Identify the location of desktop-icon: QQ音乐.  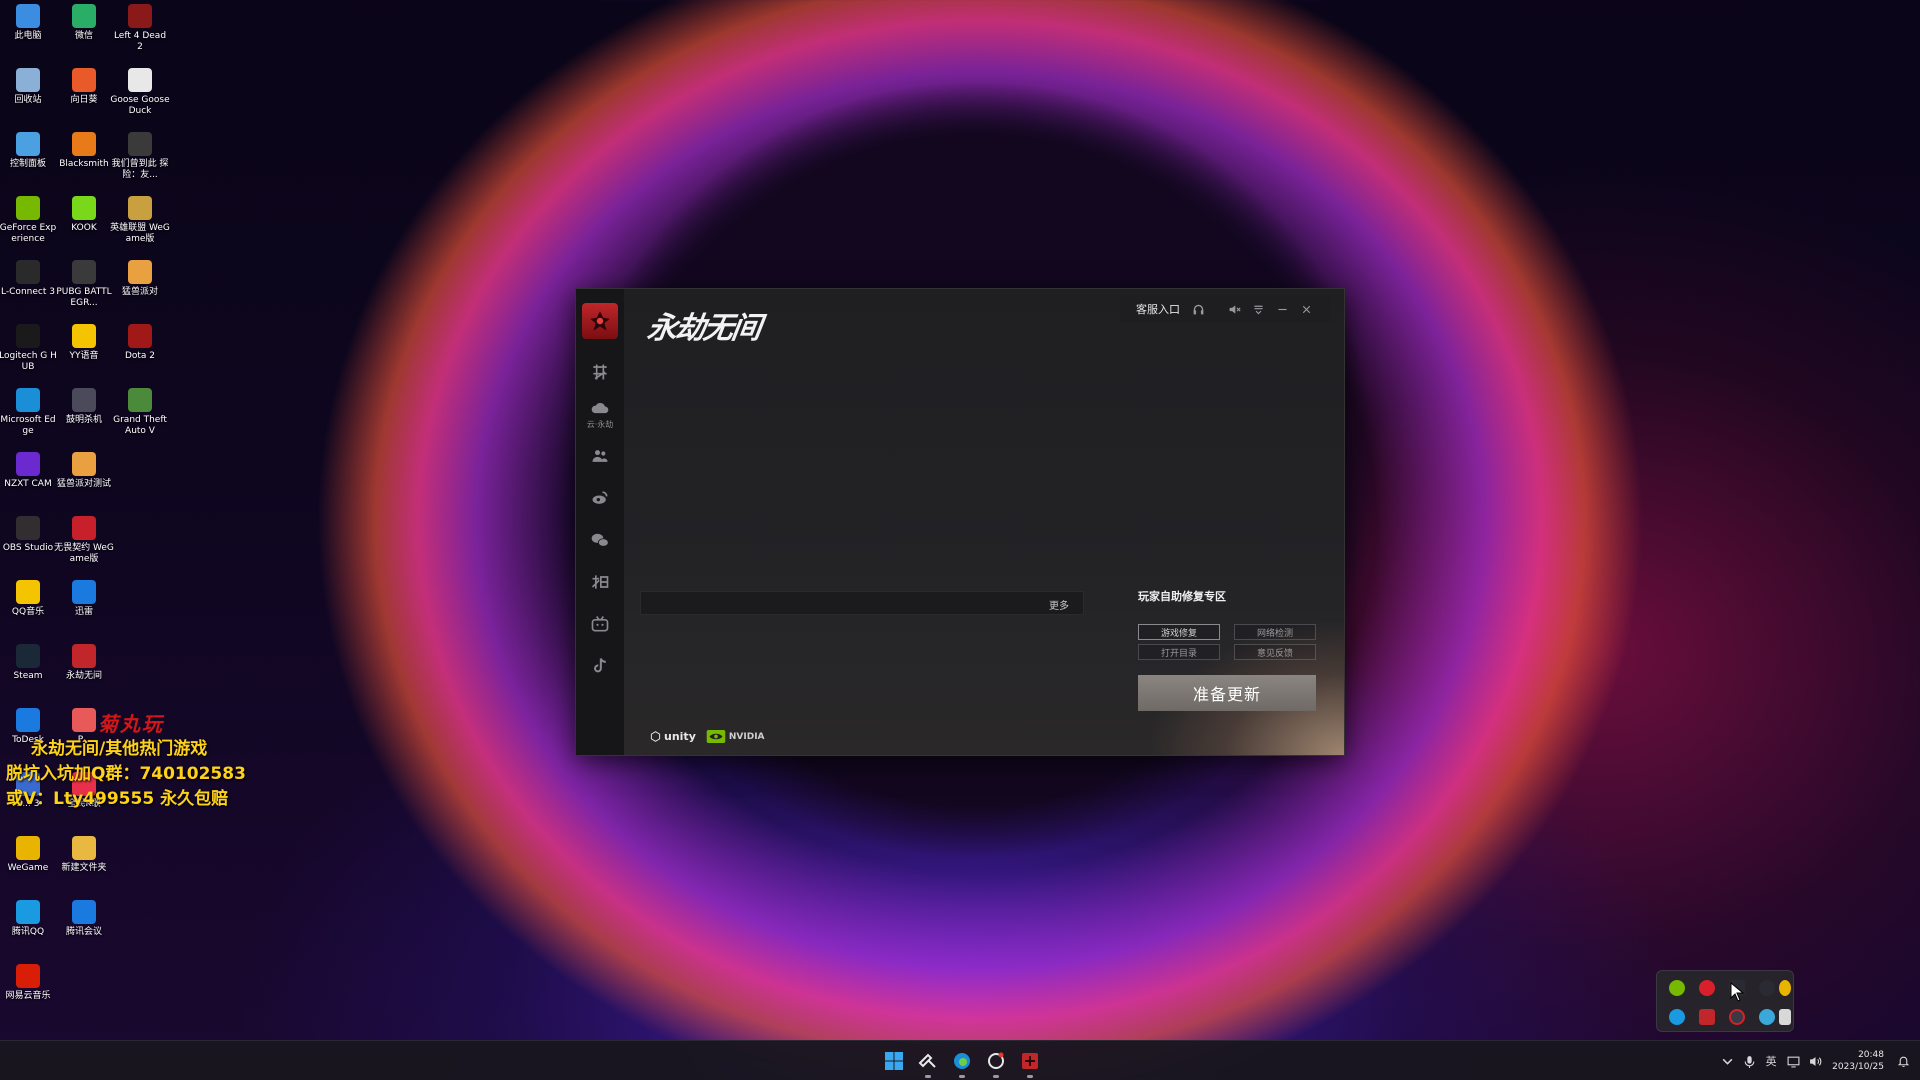
(28, 606).